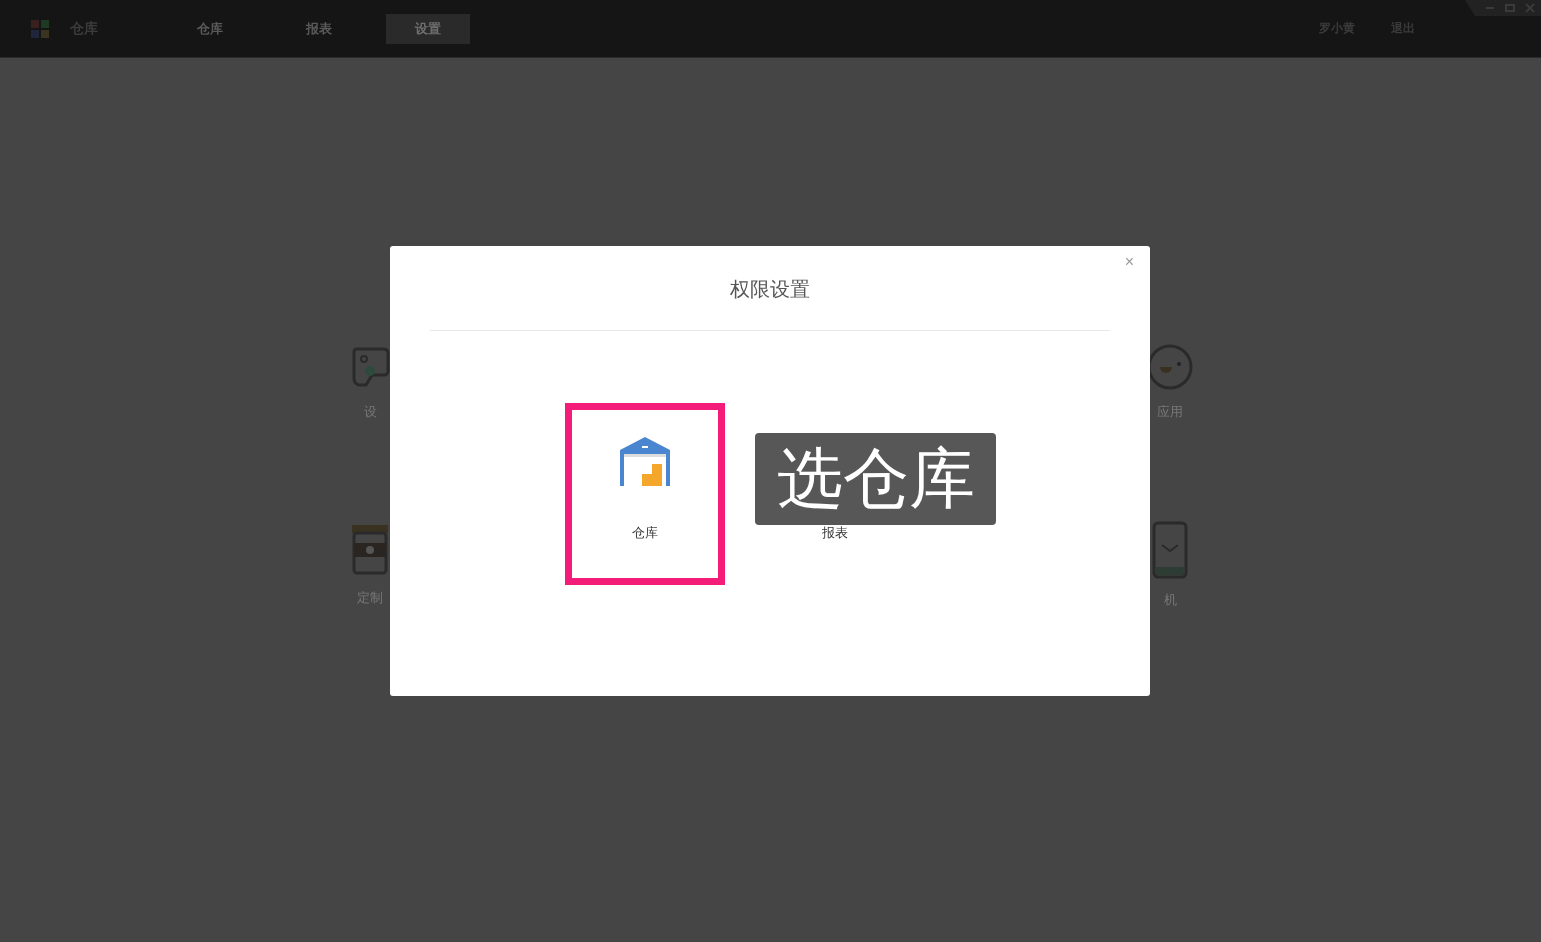  I want to click on module-option: 仓库, so click(645, 494).